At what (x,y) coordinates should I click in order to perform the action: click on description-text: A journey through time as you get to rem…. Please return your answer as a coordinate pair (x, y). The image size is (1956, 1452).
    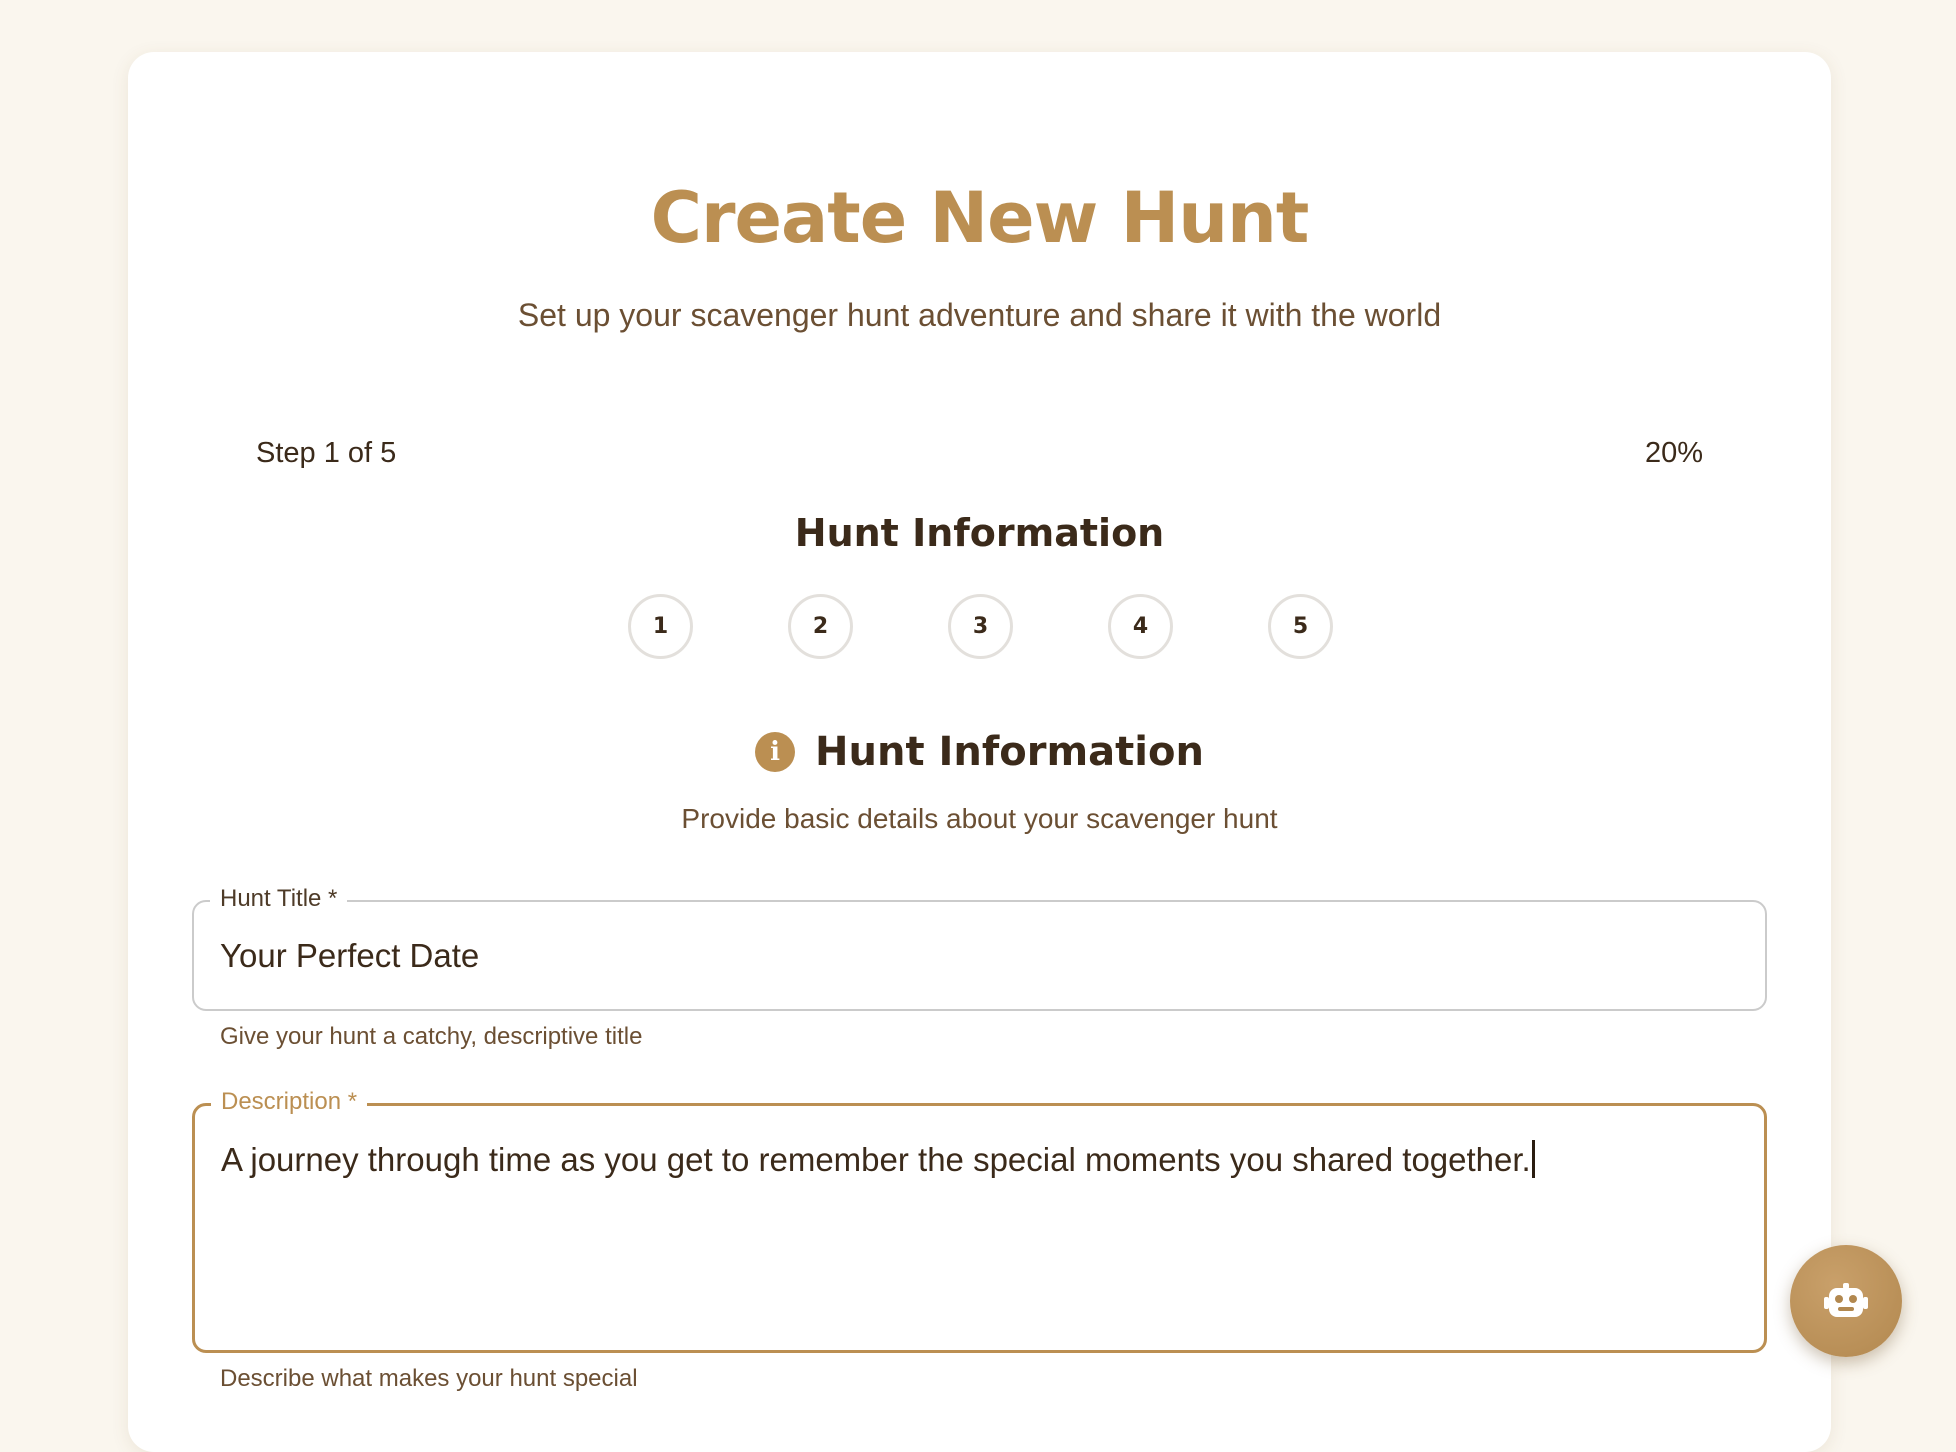
    Looking at the image, I should click on (876, 1159).